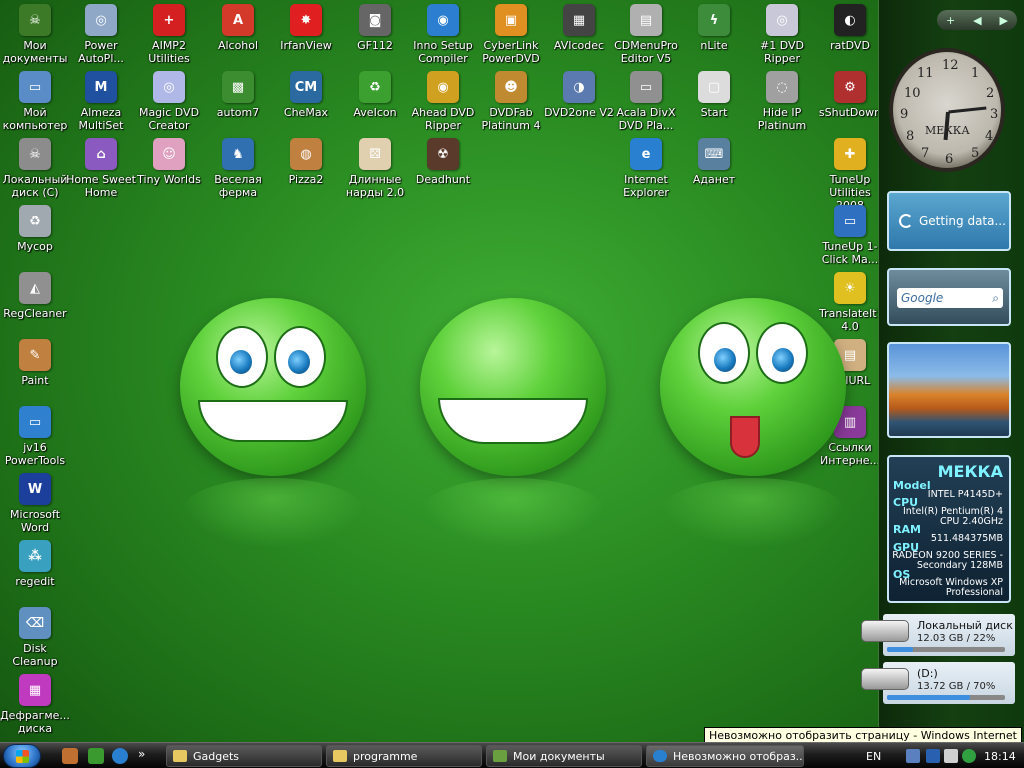 The width and height of the screenshot is (1024, 768). Describe the element at coordinates (35, 228) in the screenshot. I see `desktop-icon: ♻ Мусор` at that location.